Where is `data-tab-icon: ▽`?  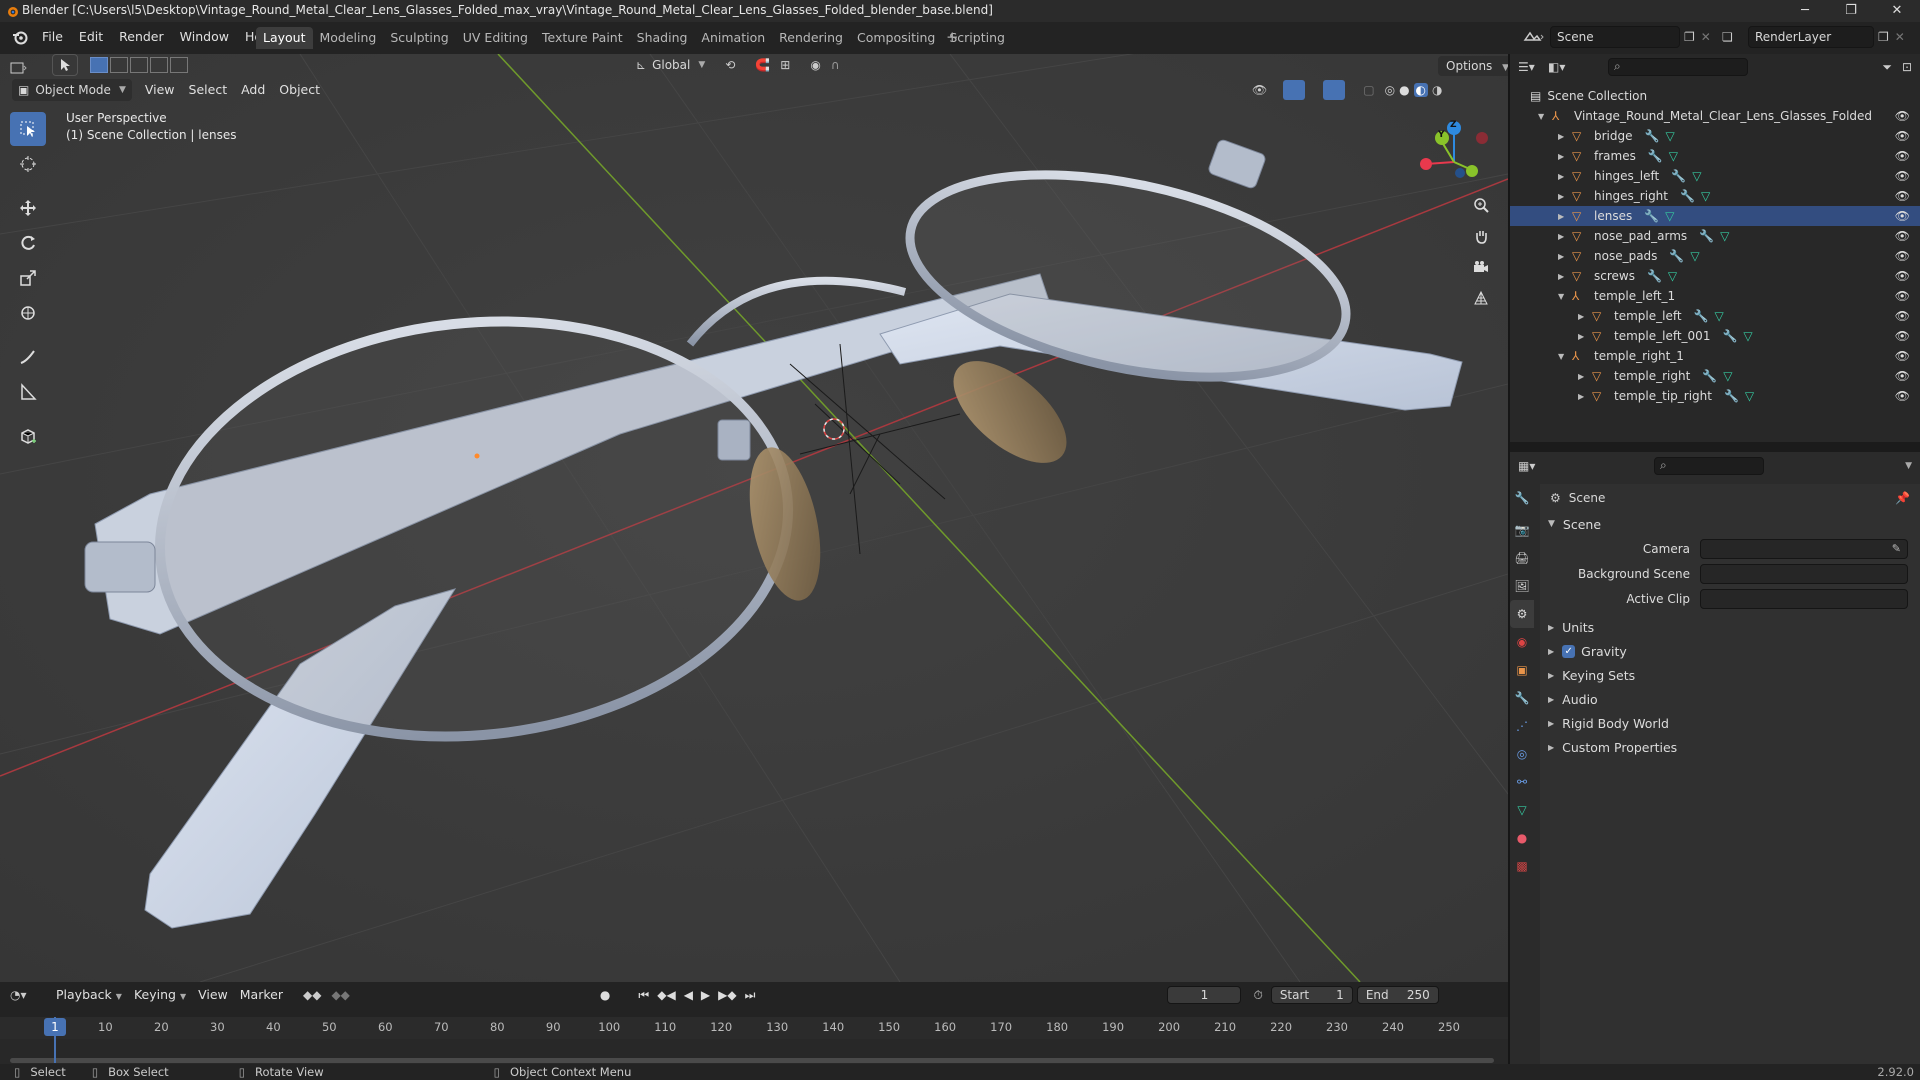
data-tab-icon: ▽ is located at coordinates (1522, 810).